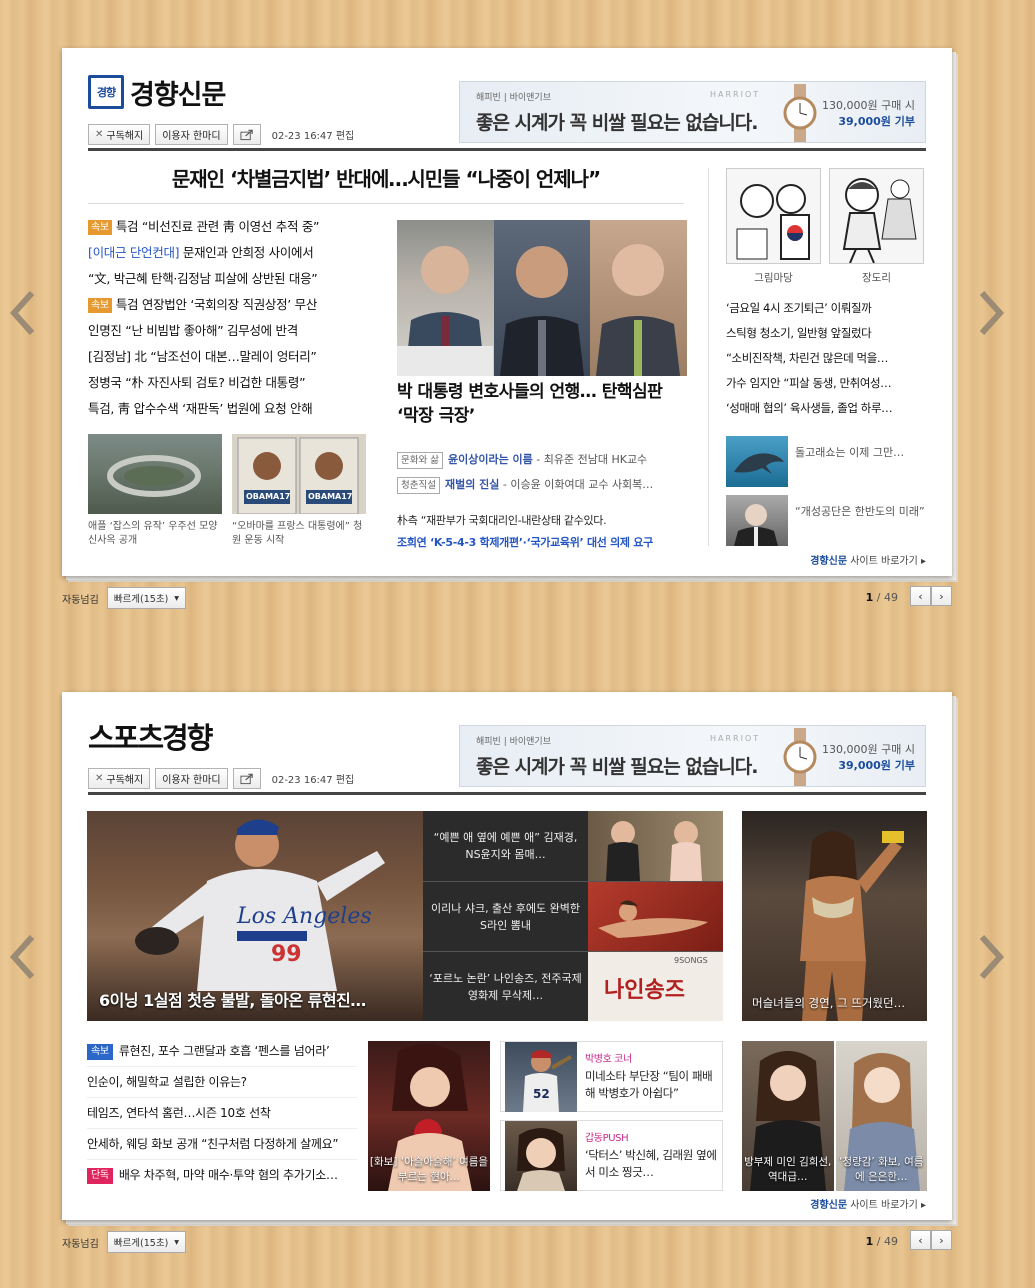 The width and height of the screenshot is (1035, 1288). Describe the element at coordinates (617, 767) in the screenshot. I see `ad-main: 좋은 시계가 꼭 비쌀 필요는 없습니다.` at that location.